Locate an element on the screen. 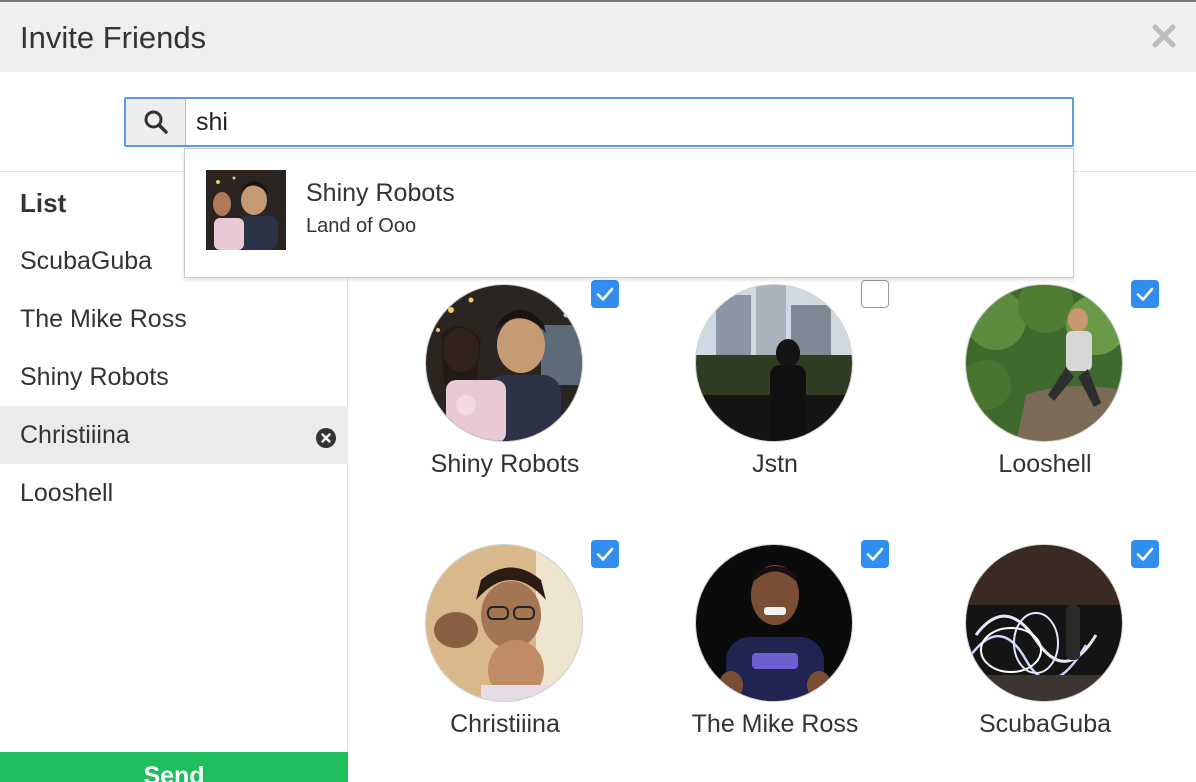 This screenshot has height=782, width=1196. dialog-title: Invite Friends is located at coordinates (113, 37).